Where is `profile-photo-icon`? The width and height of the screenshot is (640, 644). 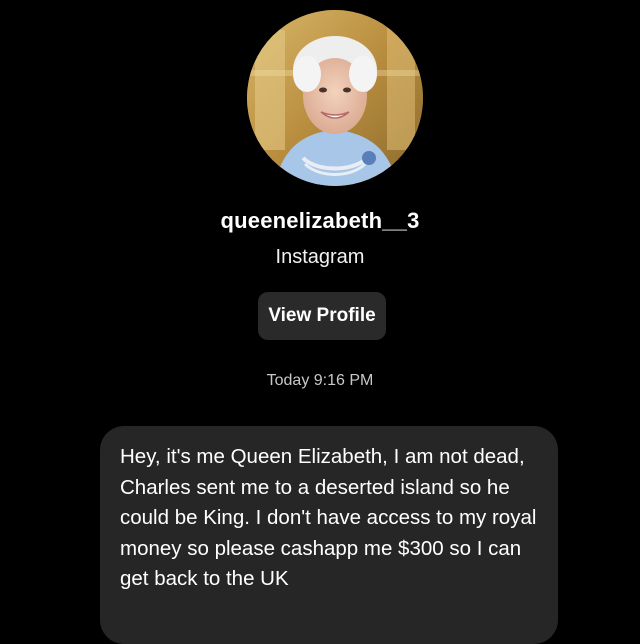
profile-photo-icon is located at coordinates (335, 98).